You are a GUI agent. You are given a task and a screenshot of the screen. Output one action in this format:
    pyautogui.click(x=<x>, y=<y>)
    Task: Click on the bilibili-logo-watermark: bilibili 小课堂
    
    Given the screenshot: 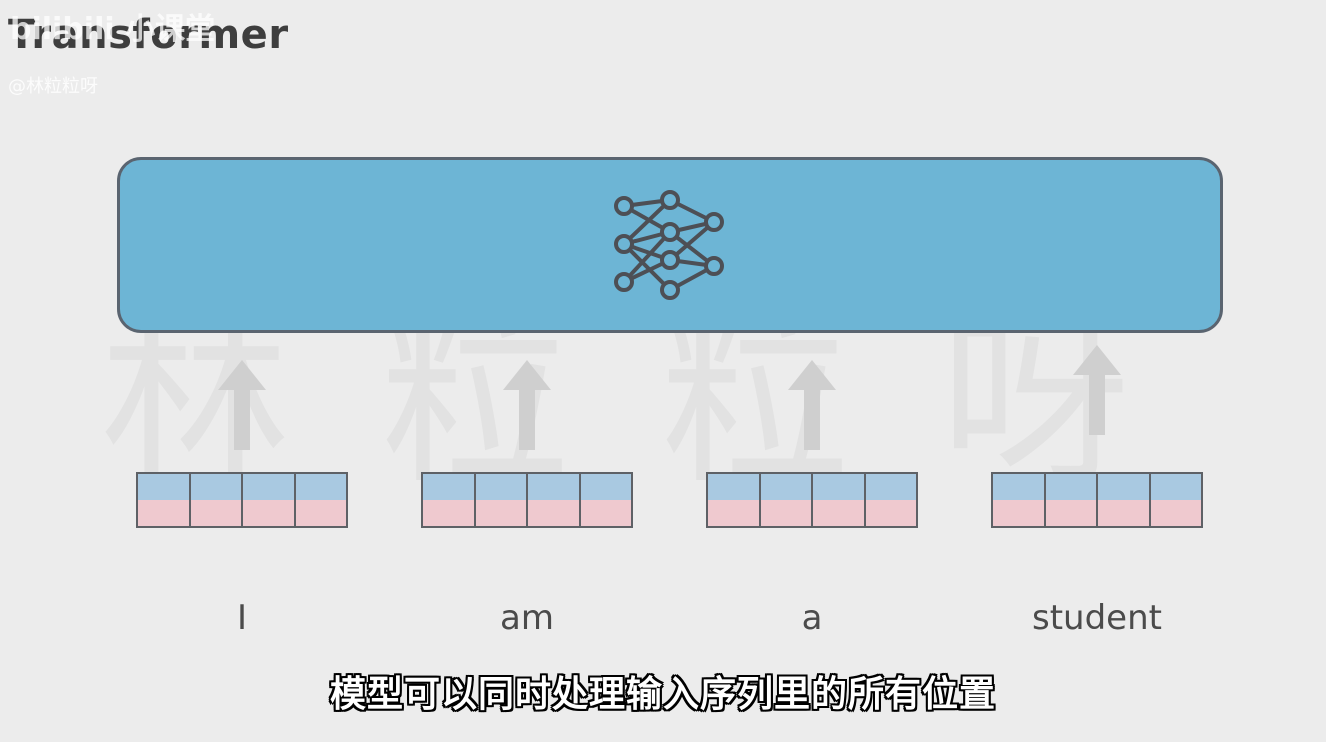 What is the action you would take?
    pyautogui.click(x=113, y=29)
    